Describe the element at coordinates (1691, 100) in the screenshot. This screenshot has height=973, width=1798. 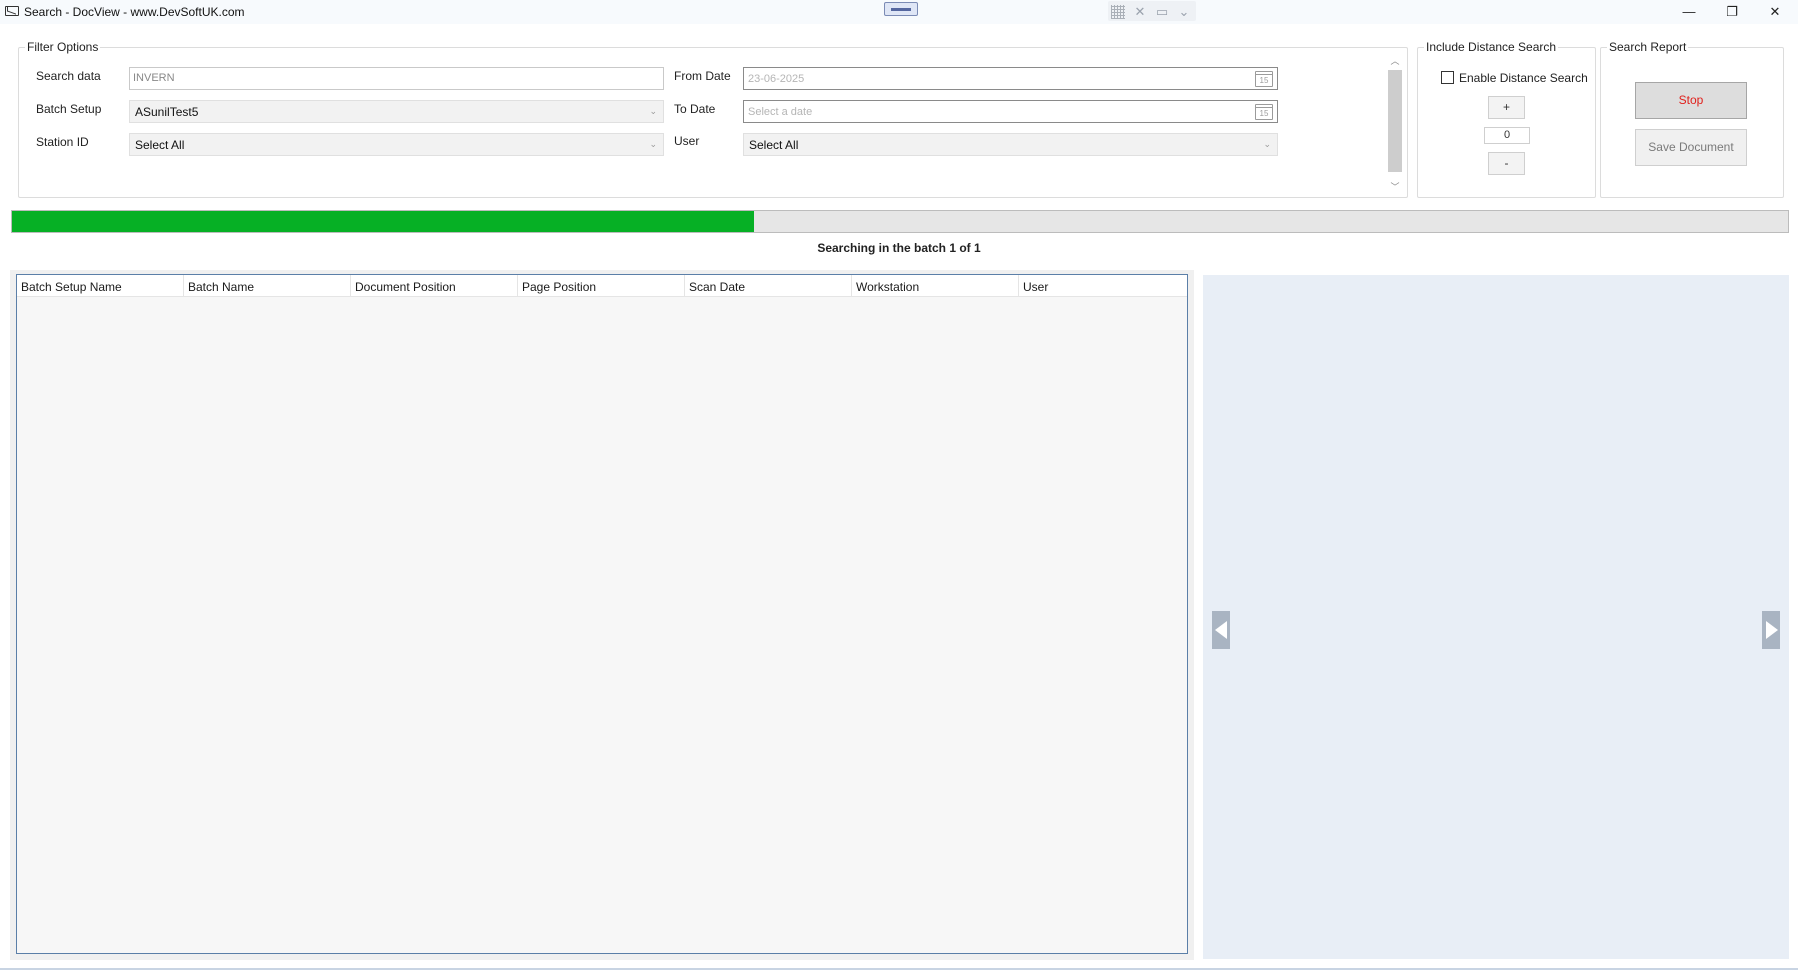
I see `stop-button: Stop` at that location.